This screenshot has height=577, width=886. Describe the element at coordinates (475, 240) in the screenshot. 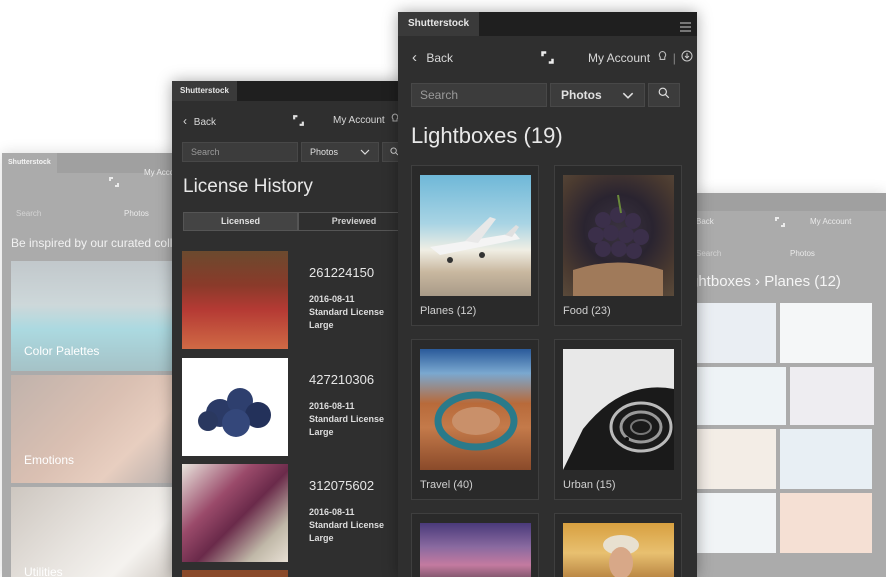

I see `airplane-image` at that location.